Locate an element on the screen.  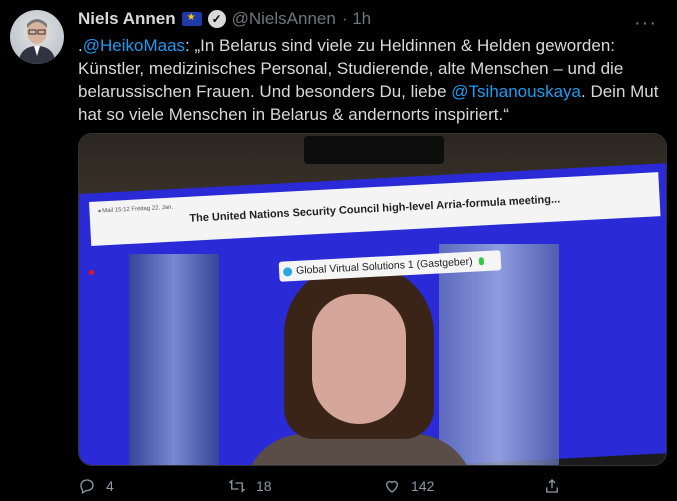
share-button is located at coordinates (552, 486).